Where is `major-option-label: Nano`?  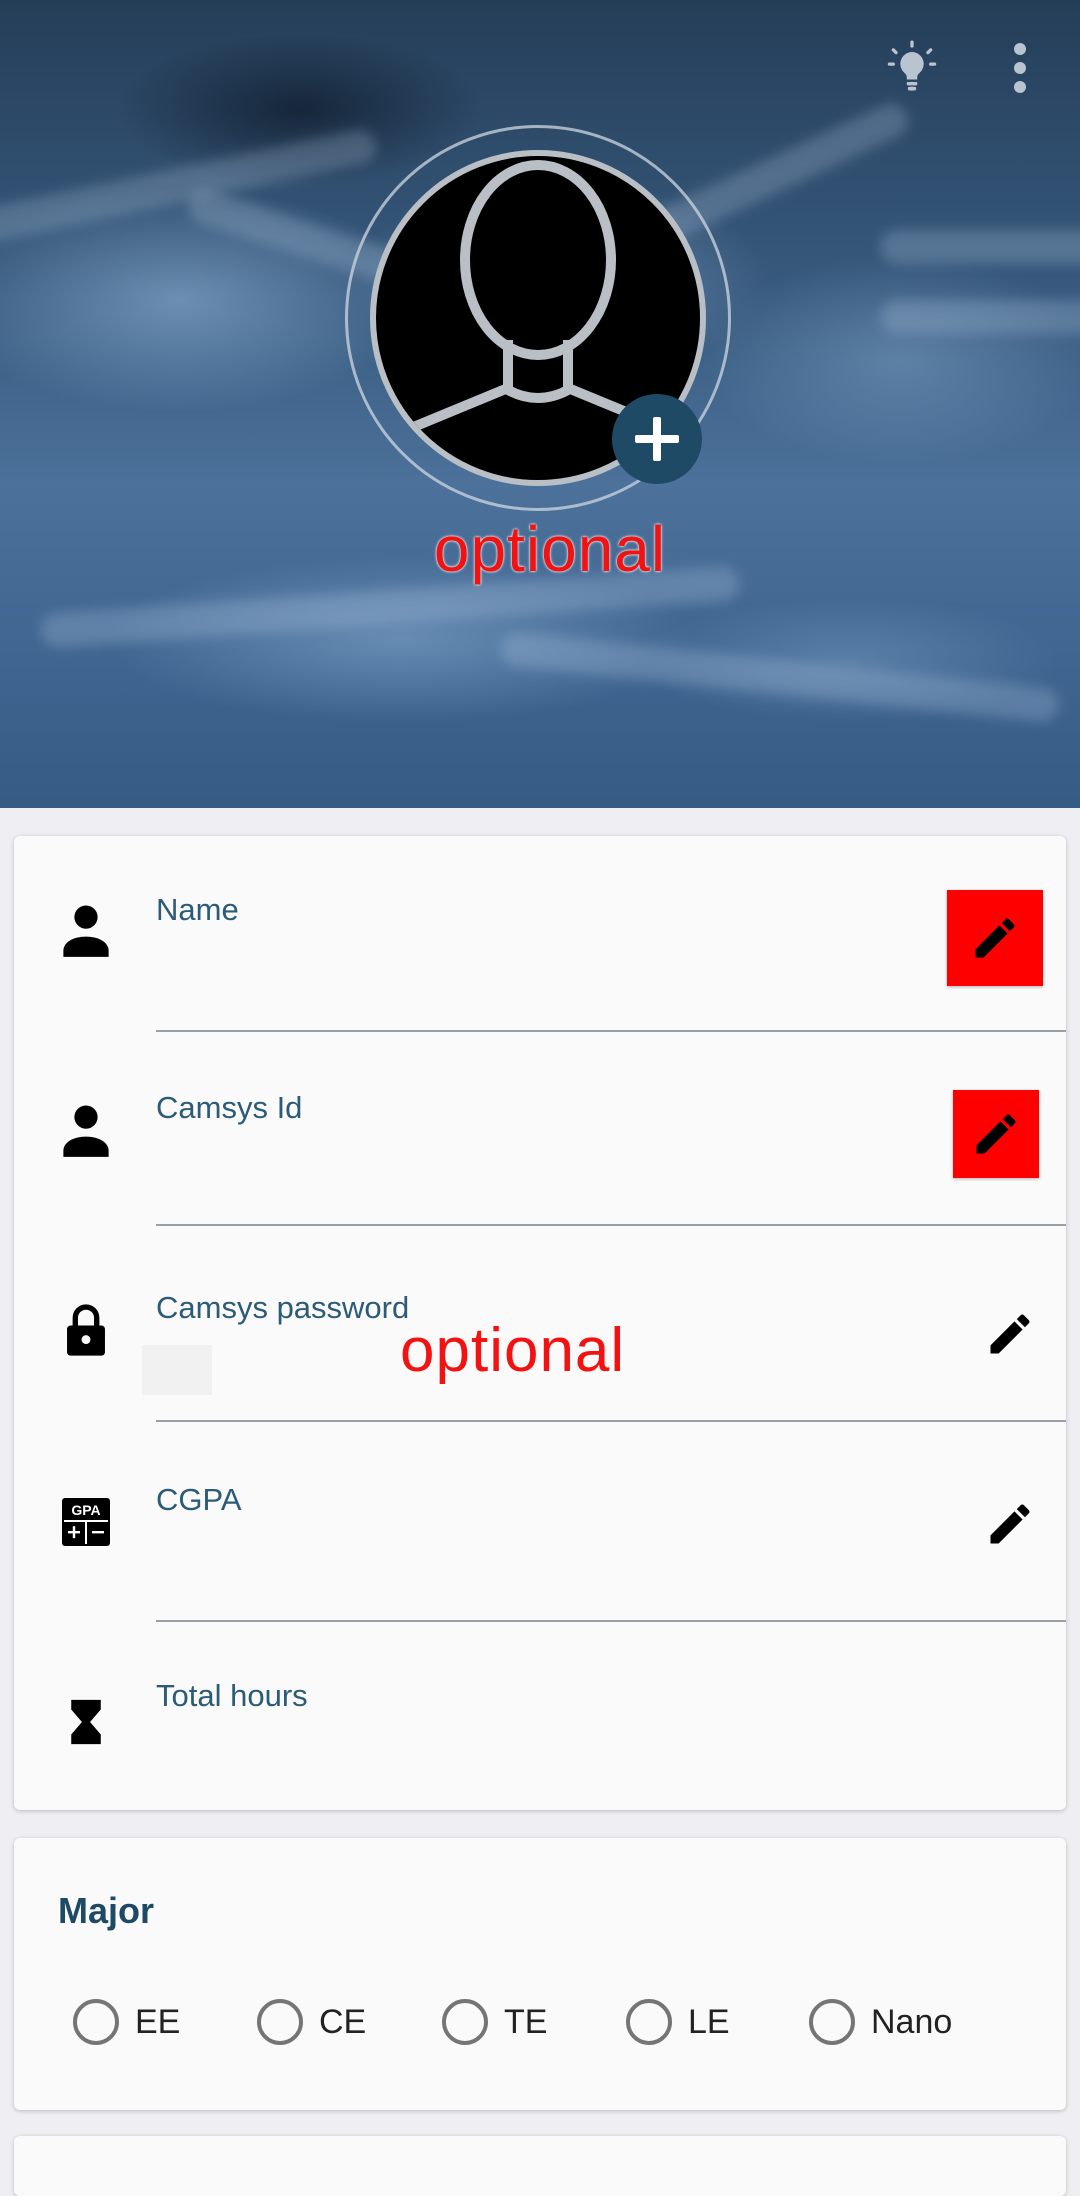
major-option-label: Nano is located at coordinates (912, 2021).